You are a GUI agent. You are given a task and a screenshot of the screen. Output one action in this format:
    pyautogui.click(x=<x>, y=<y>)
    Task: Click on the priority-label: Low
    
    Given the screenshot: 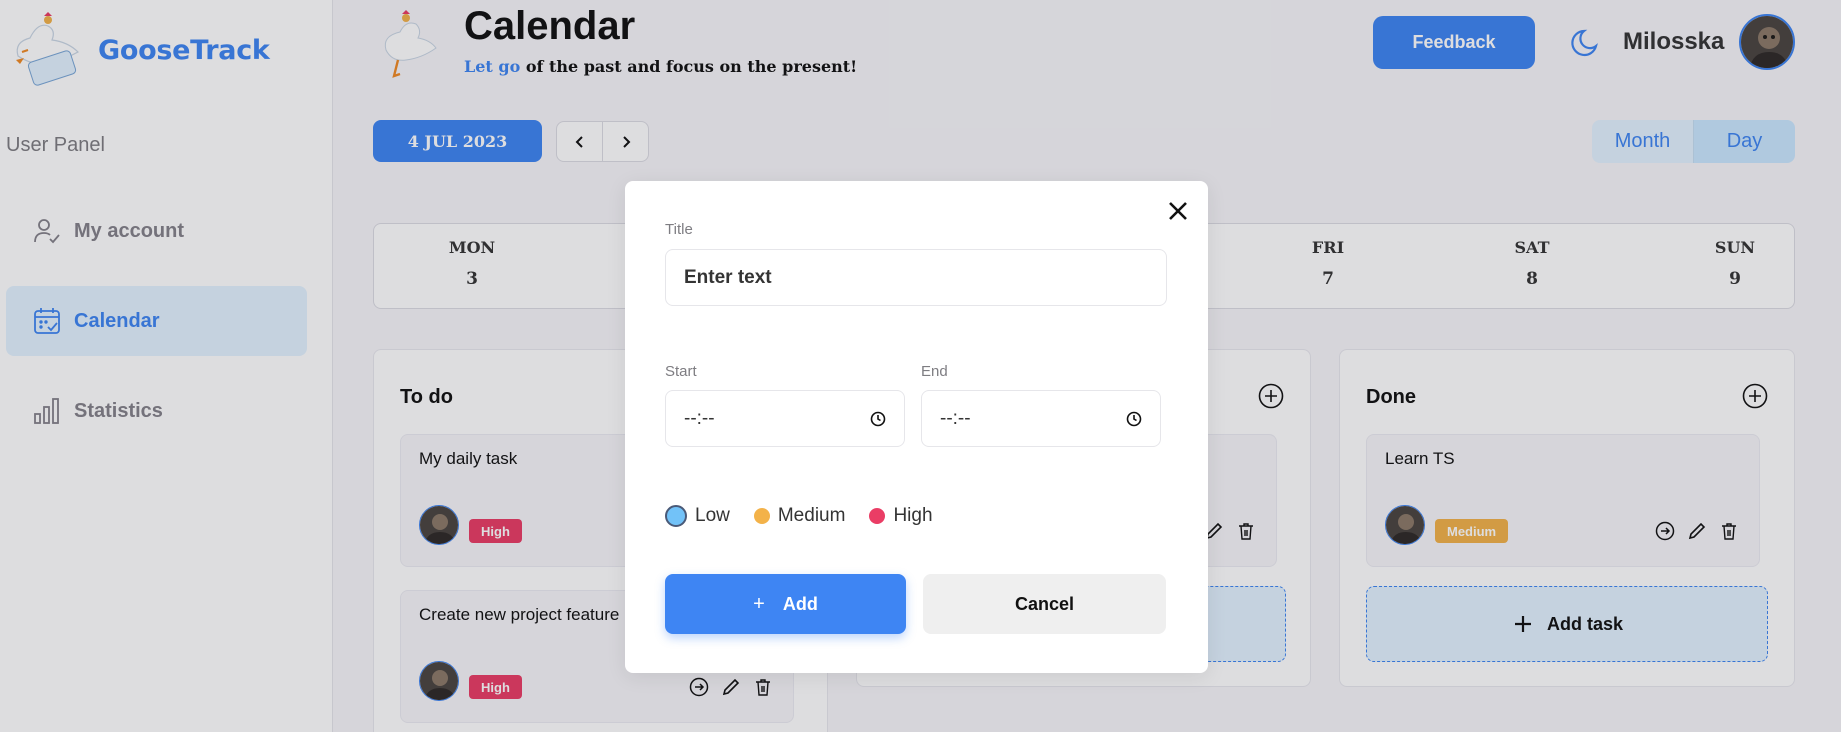 What is the action you would take?
    pyautogui.click(x=712, y=515)
    